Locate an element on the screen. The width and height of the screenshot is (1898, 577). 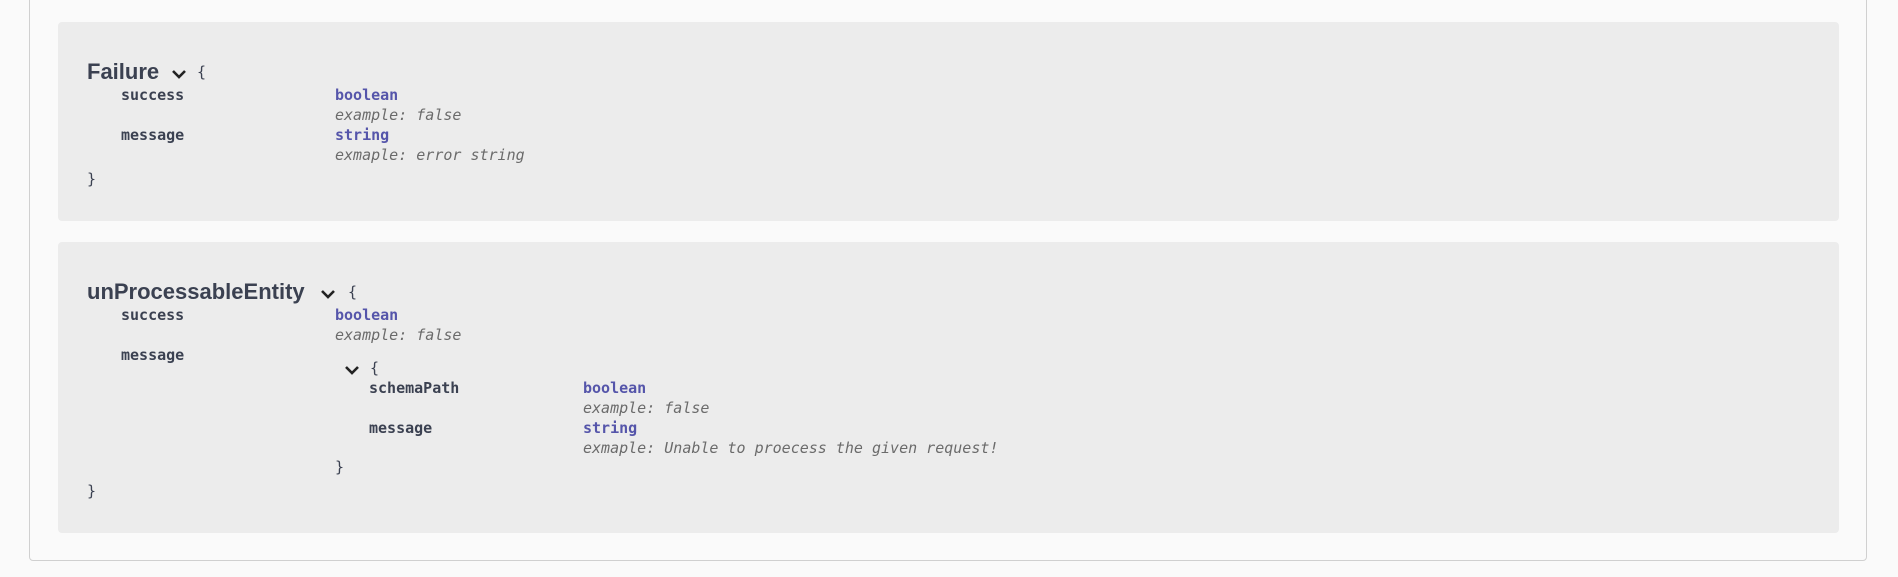
nested-property-type: boolean is located at coordinates (615, 388).